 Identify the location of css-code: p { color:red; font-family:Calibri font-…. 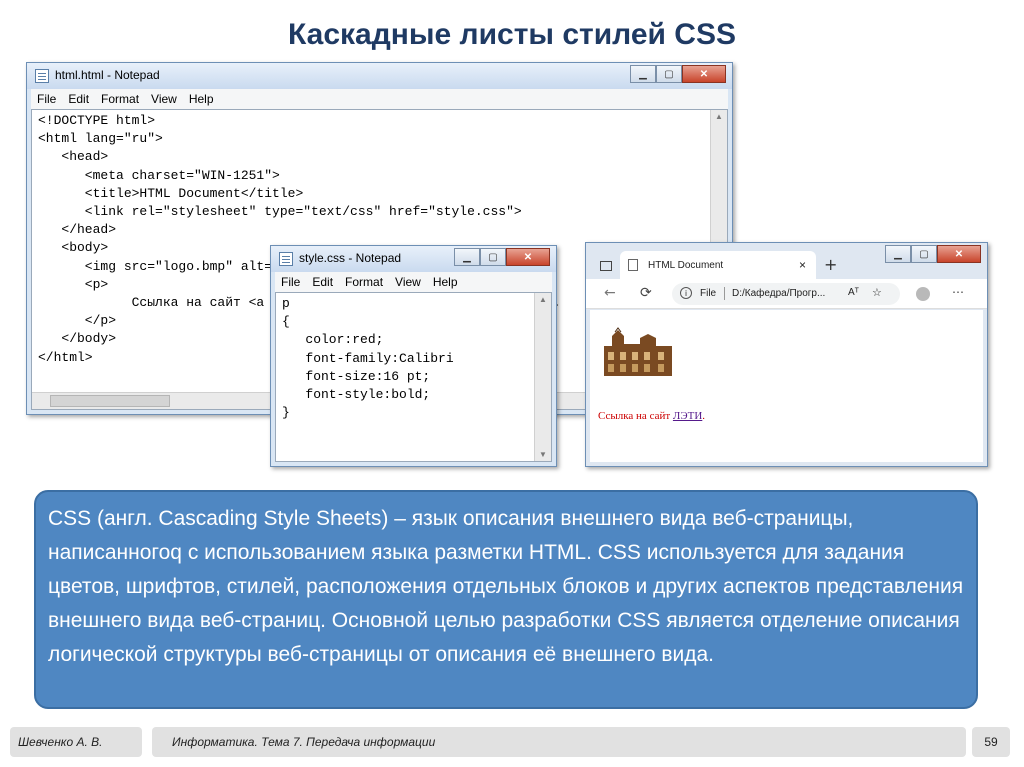
(368, 358).